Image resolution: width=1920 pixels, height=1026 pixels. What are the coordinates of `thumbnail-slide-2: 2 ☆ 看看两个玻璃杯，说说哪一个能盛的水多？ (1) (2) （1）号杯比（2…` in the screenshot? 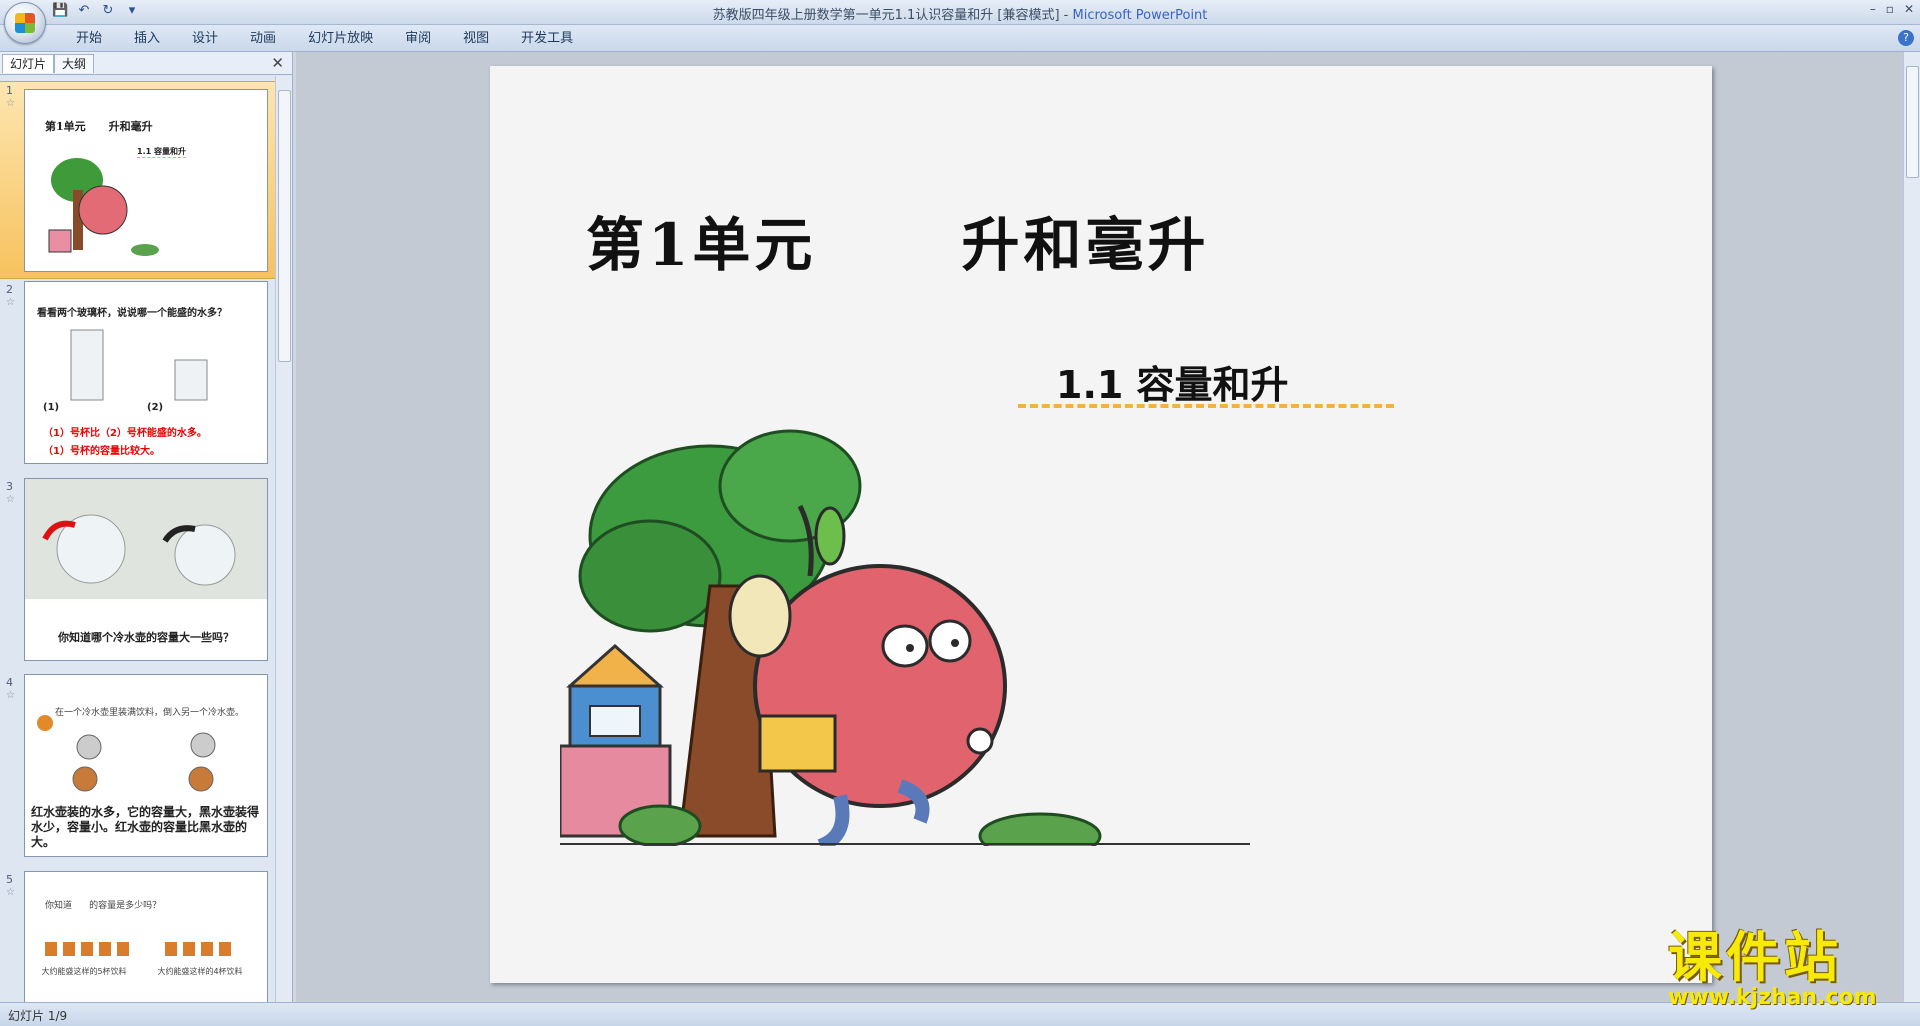 It's located at (138, 376).